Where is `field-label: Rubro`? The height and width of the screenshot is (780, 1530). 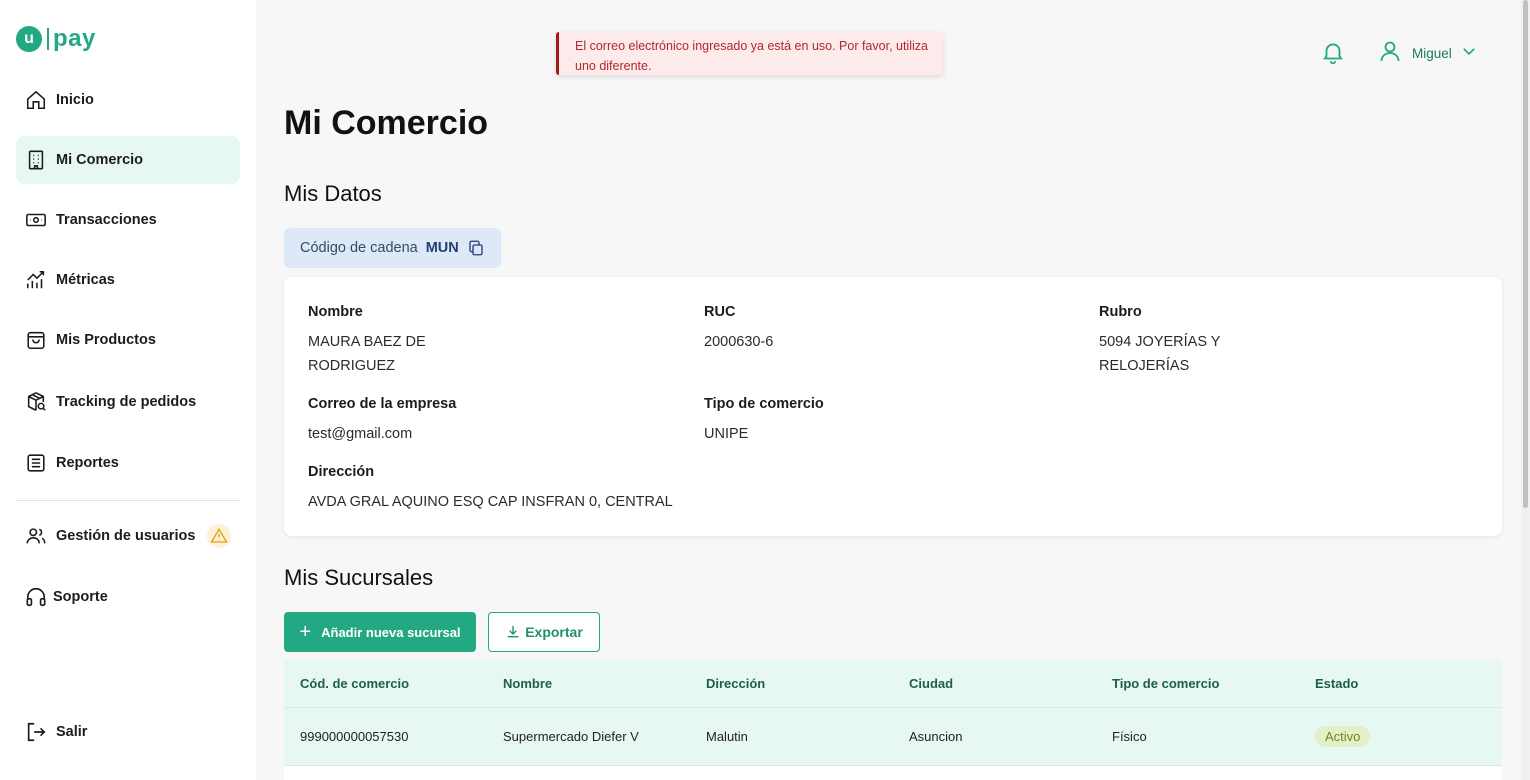 field-label: Rubro is located at coordinates (1120, 312).